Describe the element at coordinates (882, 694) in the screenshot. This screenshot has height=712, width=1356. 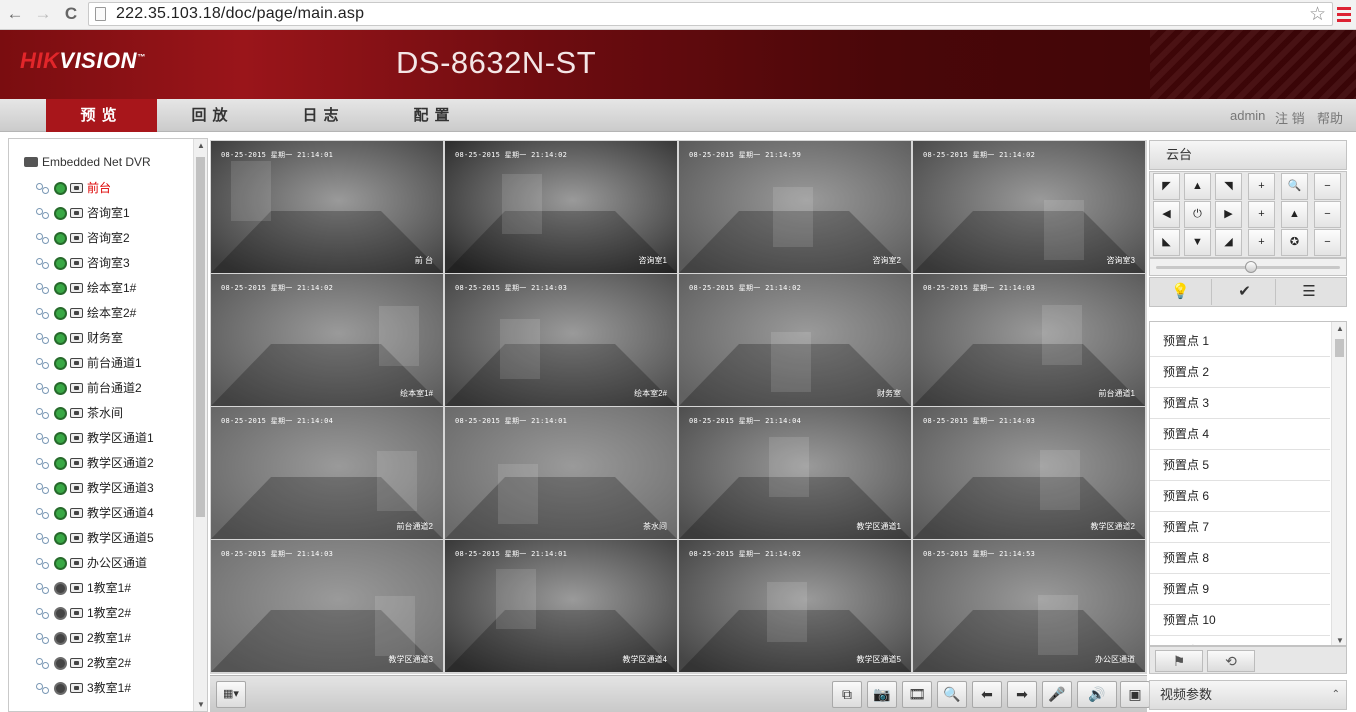
I see `capture-button: 📷` at that location.